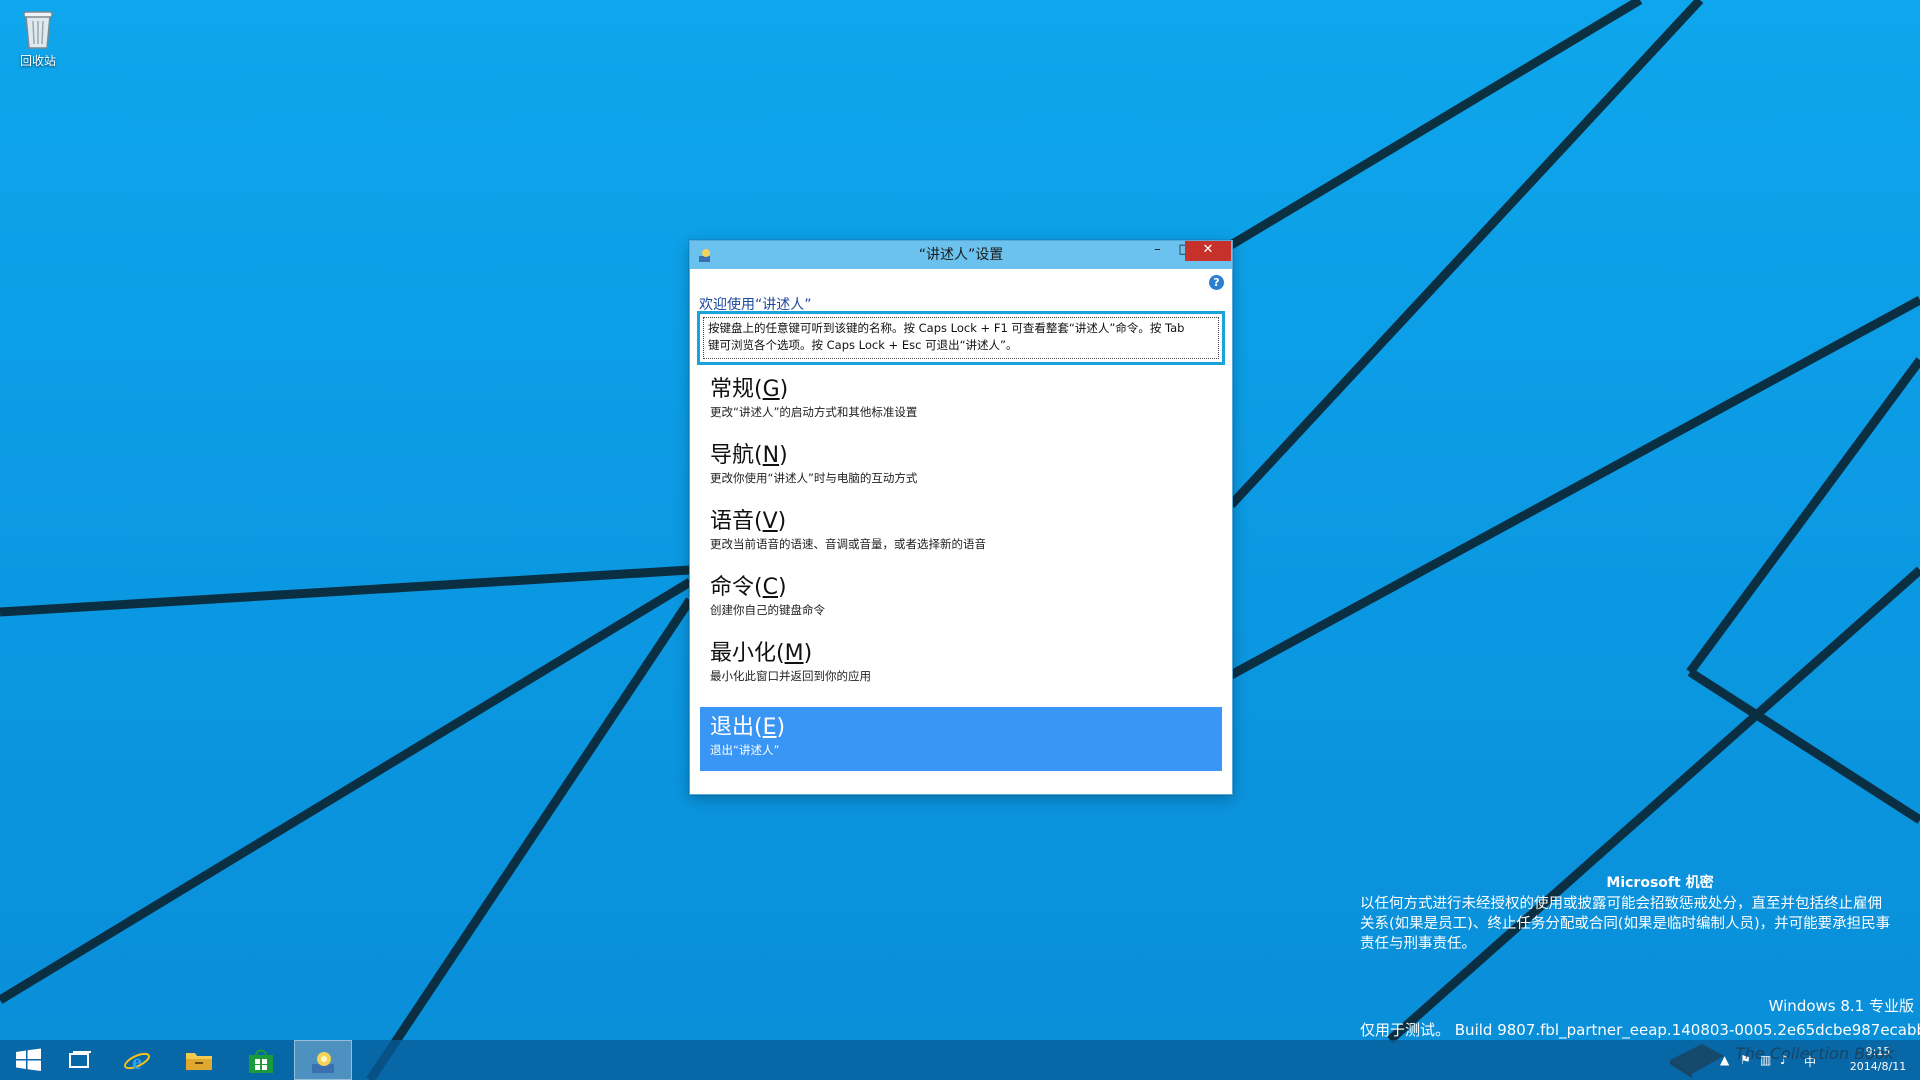  I want to click on task-view-button, so click(79, 1060).